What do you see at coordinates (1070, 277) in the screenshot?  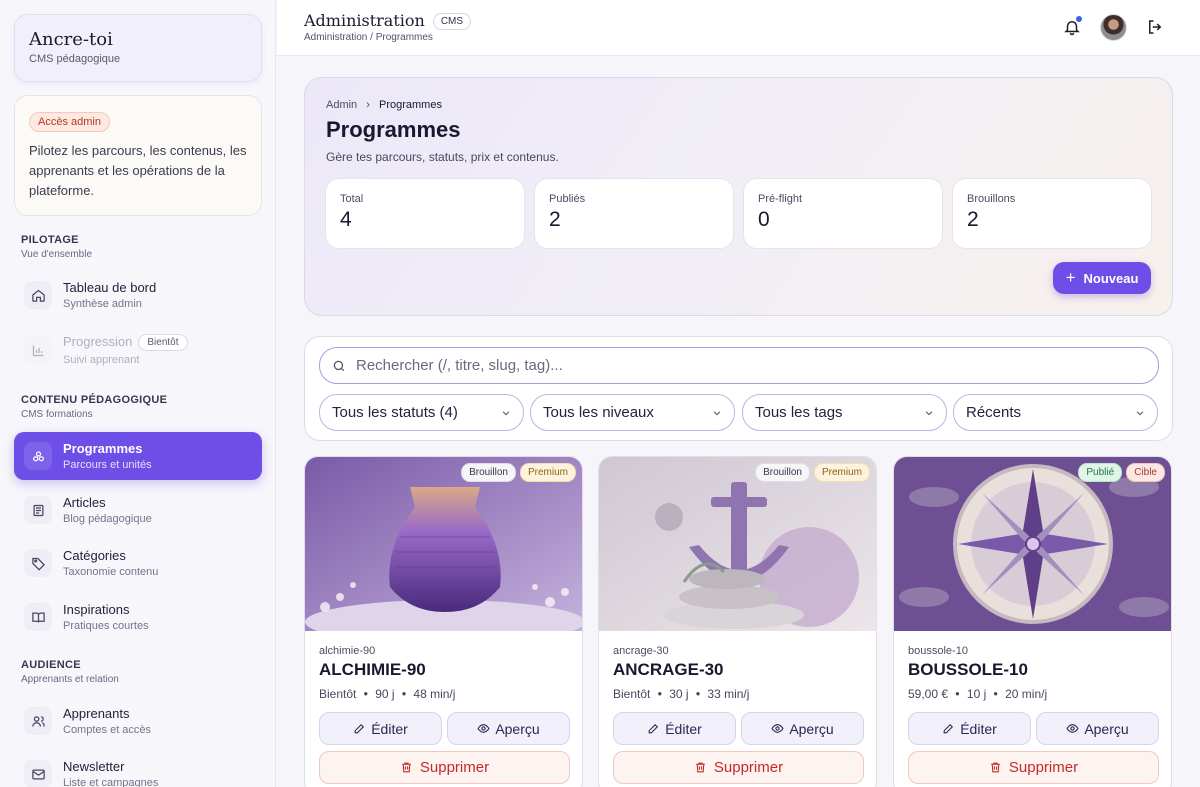 I see `plus-icon: +` at bounding box center [1070, 277].